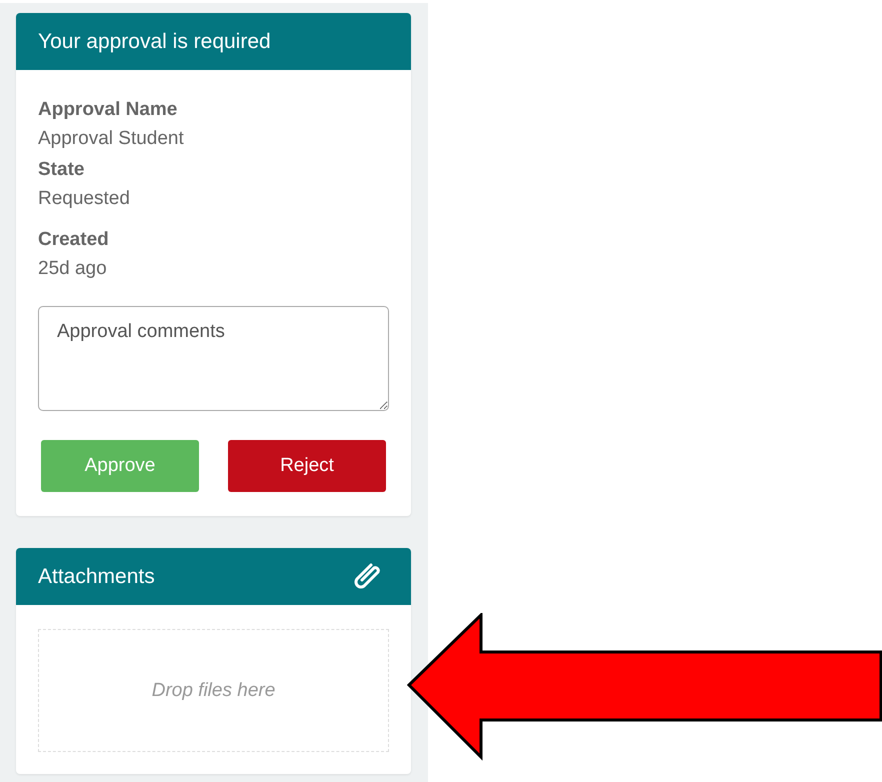 The image size is (882, 782). Describe the element at coordinates (111, 139) in the screenshot. I see `field-value: Approval Student` at that location.